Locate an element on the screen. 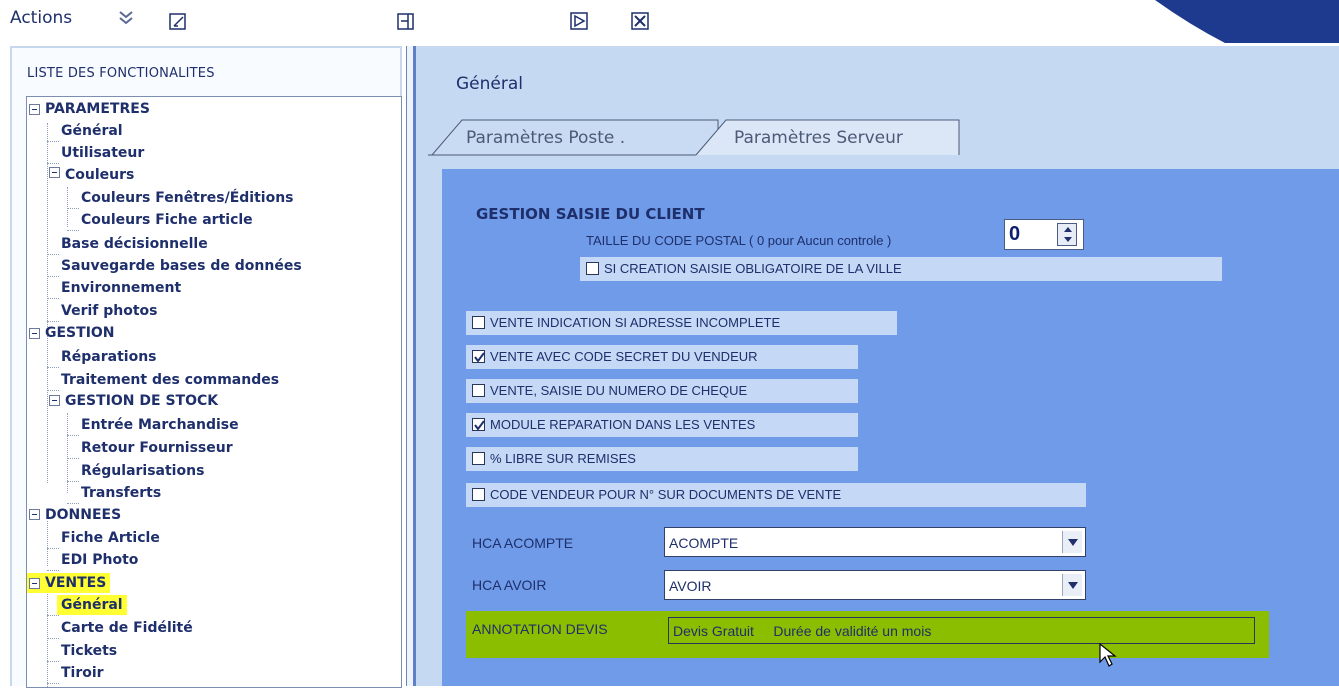  checkbox-libre-remises: % LIBRE SUR REMISES is located at coordinates (662, 459).